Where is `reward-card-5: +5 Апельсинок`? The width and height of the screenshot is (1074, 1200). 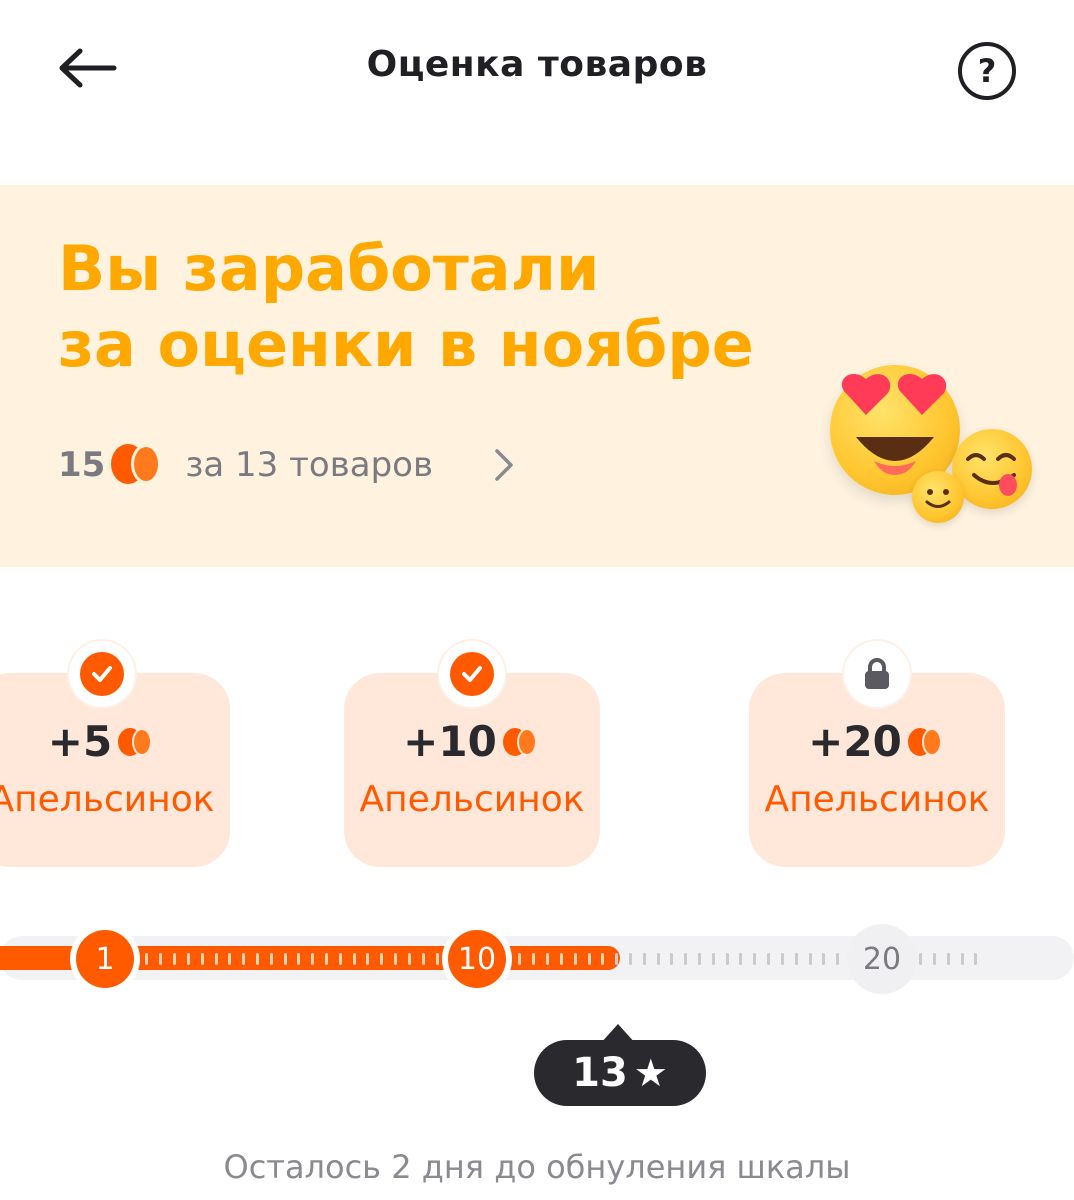
reward-card-5: +5 Апельсинок is located at coordinates (115, 754).